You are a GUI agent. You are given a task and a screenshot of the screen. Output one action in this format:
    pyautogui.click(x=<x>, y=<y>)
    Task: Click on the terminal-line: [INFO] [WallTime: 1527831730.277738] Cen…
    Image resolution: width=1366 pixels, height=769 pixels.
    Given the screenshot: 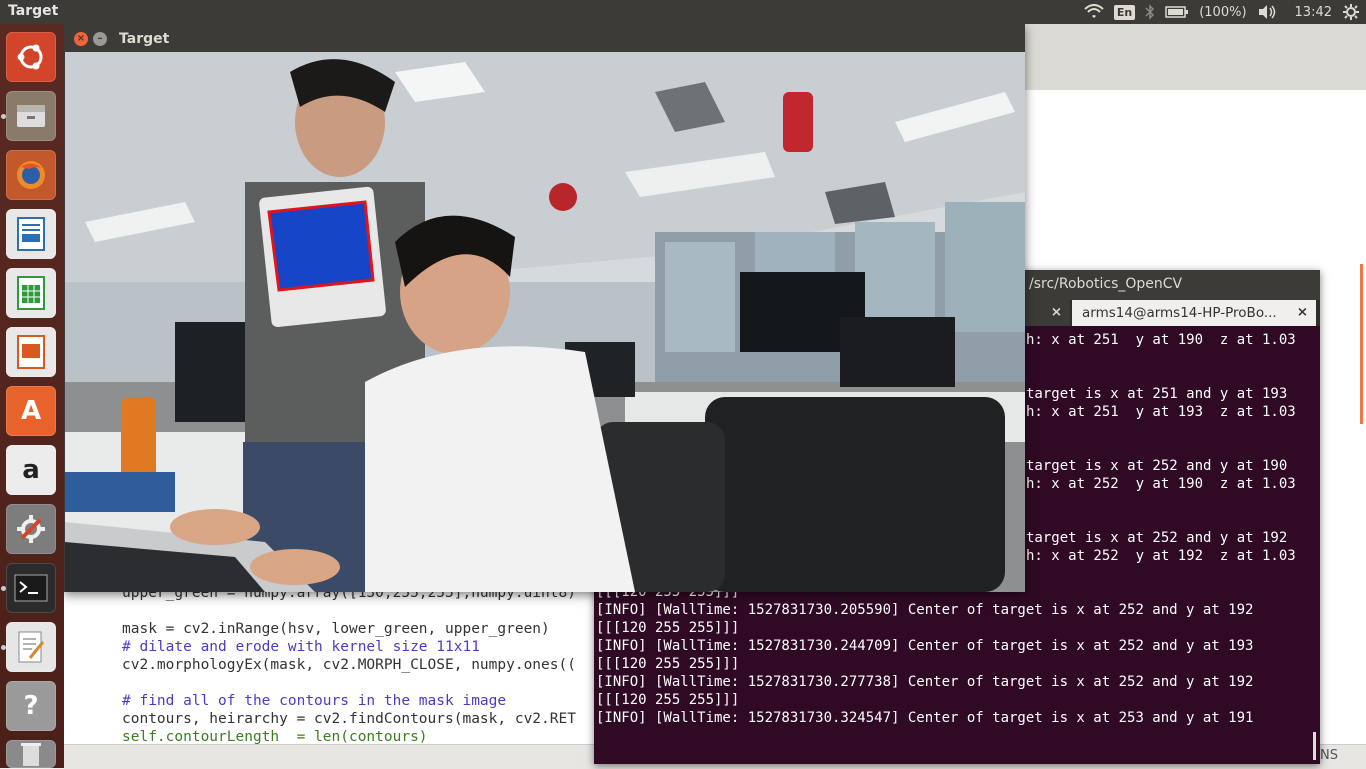 What is the action you would take?
    pyautogui.click(x=925, y=682)
    